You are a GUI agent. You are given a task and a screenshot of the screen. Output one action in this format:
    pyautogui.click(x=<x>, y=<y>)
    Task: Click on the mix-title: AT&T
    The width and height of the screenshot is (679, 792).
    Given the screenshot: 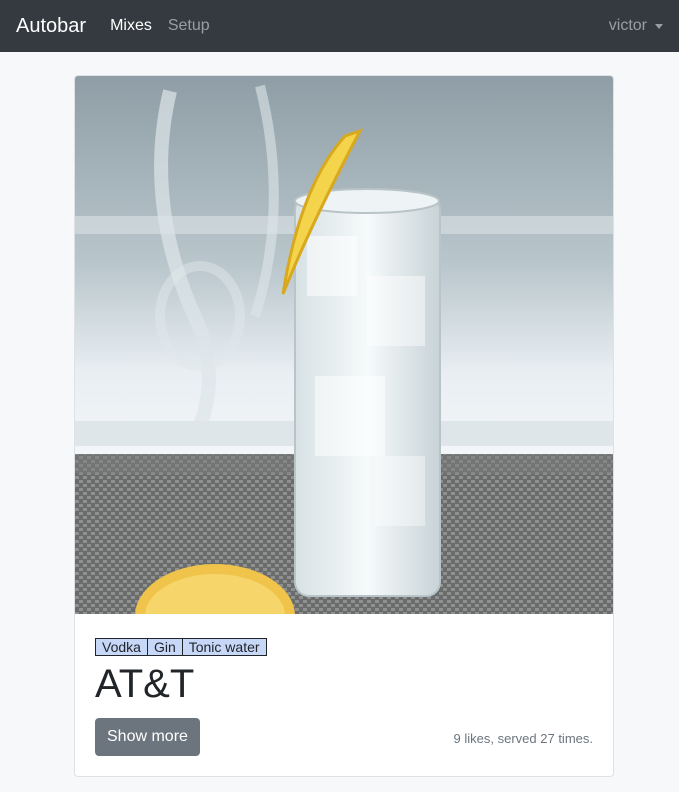 What is the action you would take?
    pyautogui.click(x=145, y=684)
    